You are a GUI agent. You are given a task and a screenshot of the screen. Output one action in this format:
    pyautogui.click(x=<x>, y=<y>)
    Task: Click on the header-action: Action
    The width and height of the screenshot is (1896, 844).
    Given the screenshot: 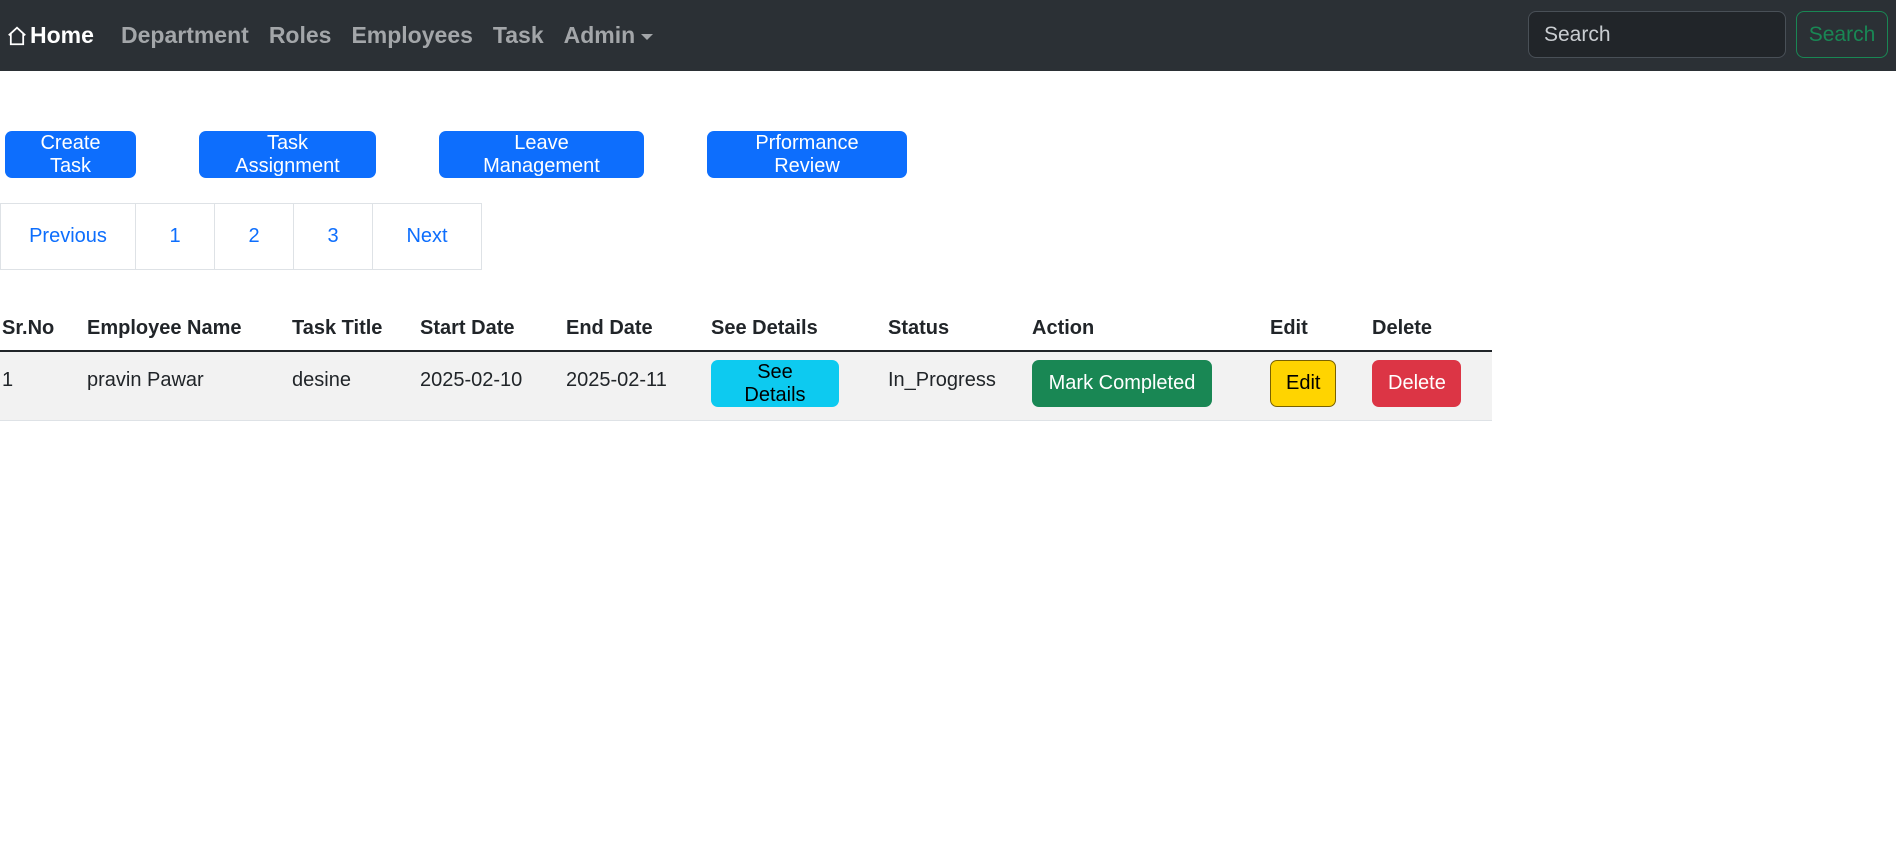 What is the action you would take?
    pyautogui.click(x=1063, y=328)
    